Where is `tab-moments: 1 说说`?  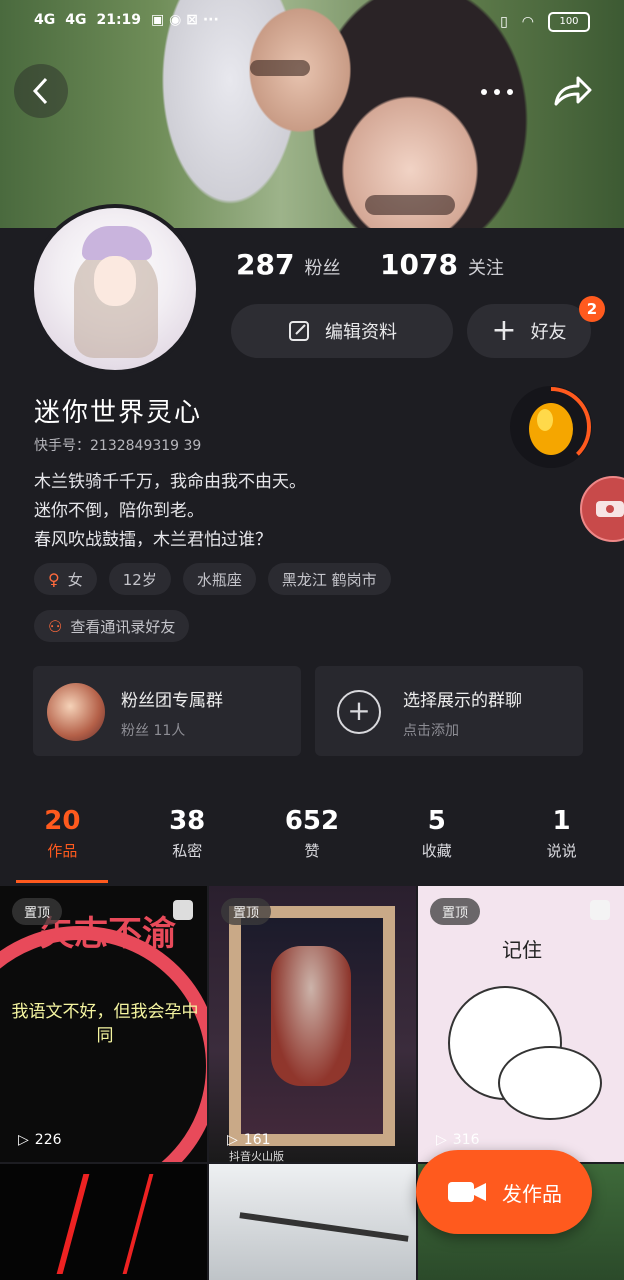
tab-moments: 1 说说 is located at coordinates (561, 833).